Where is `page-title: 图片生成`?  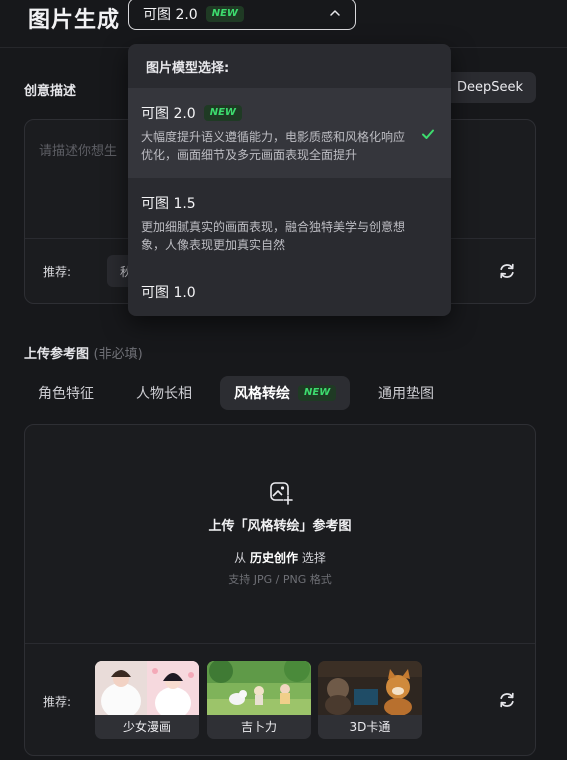
page-title: 图片生成 is located at coordinates (74, 20).